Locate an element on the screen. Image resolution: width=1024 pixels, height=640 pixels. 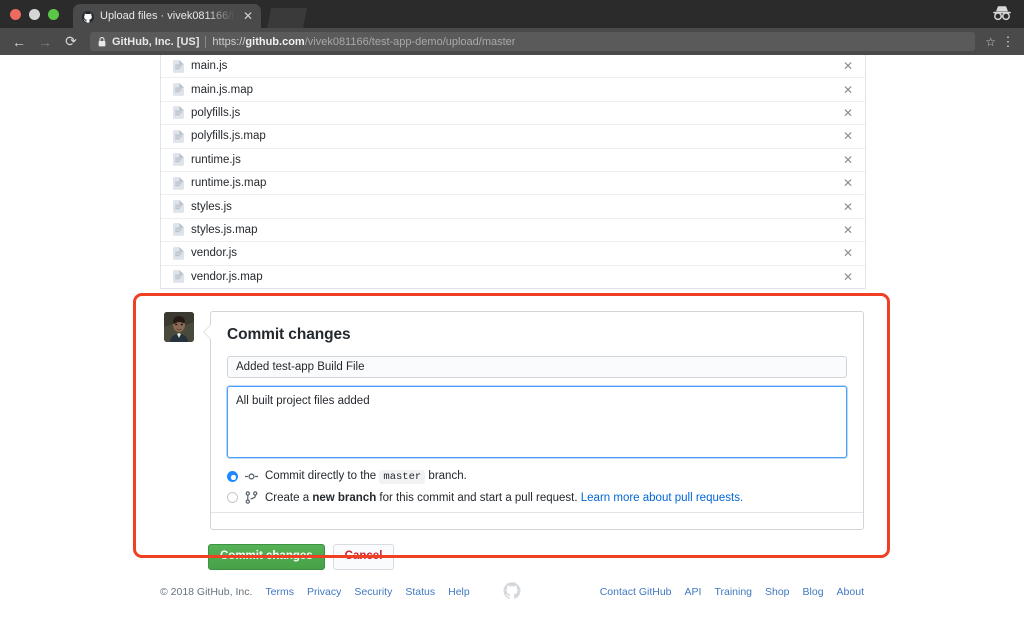
footer-link-training: Training is located at coordinates (733, 592).